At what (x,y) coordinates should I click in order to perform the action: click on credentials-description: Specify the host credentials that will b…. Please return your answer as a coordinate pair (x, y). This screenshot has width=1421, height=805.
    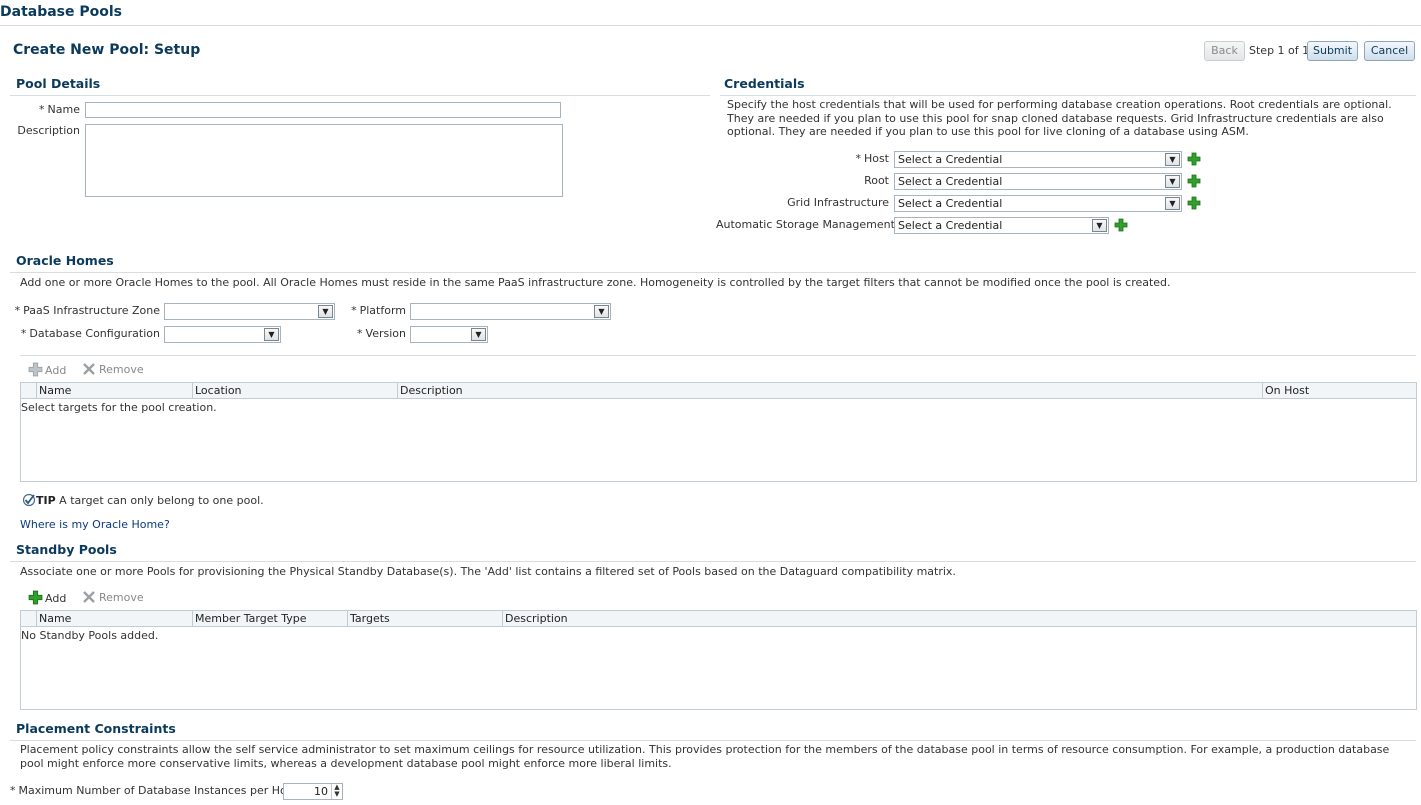
    Looking at the image, I should click on (1059, 118).